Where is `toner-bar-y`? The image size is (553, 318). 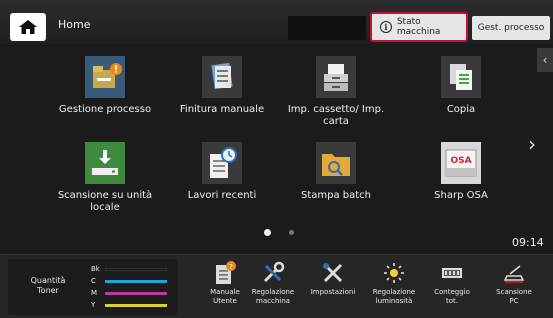 toner-bar-y is located at coordinates (136, 305).